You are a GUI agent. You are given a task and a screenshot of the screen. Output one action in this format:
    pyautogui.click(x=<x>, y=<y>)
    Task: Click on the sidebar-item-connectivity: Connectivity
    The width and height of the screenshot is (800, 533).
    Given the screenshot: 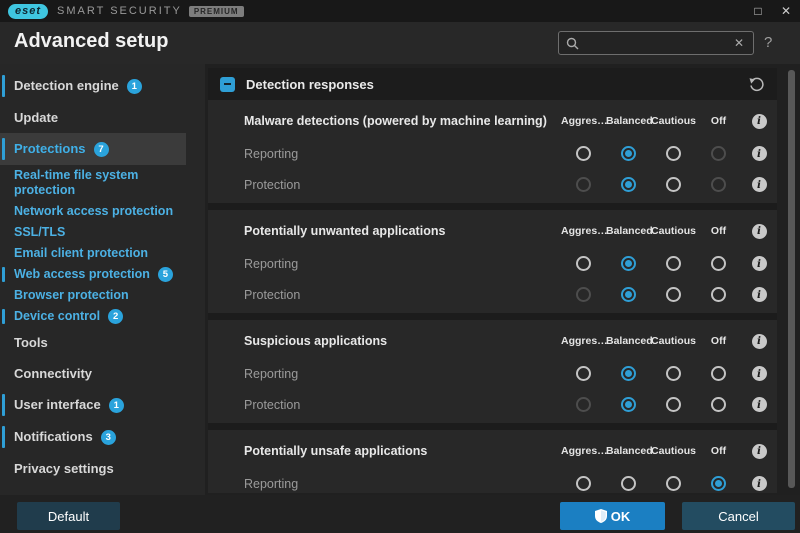 What is the action you would take?
    pyautogui.click(x=102, y=373)
    